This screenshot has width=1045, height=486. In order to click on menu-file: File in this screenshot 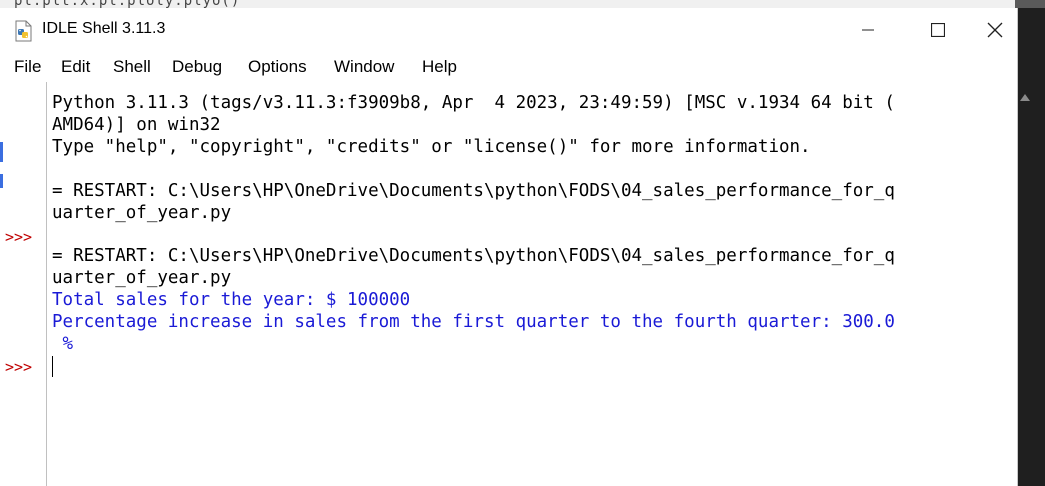, I will do `click(27, 67)`.